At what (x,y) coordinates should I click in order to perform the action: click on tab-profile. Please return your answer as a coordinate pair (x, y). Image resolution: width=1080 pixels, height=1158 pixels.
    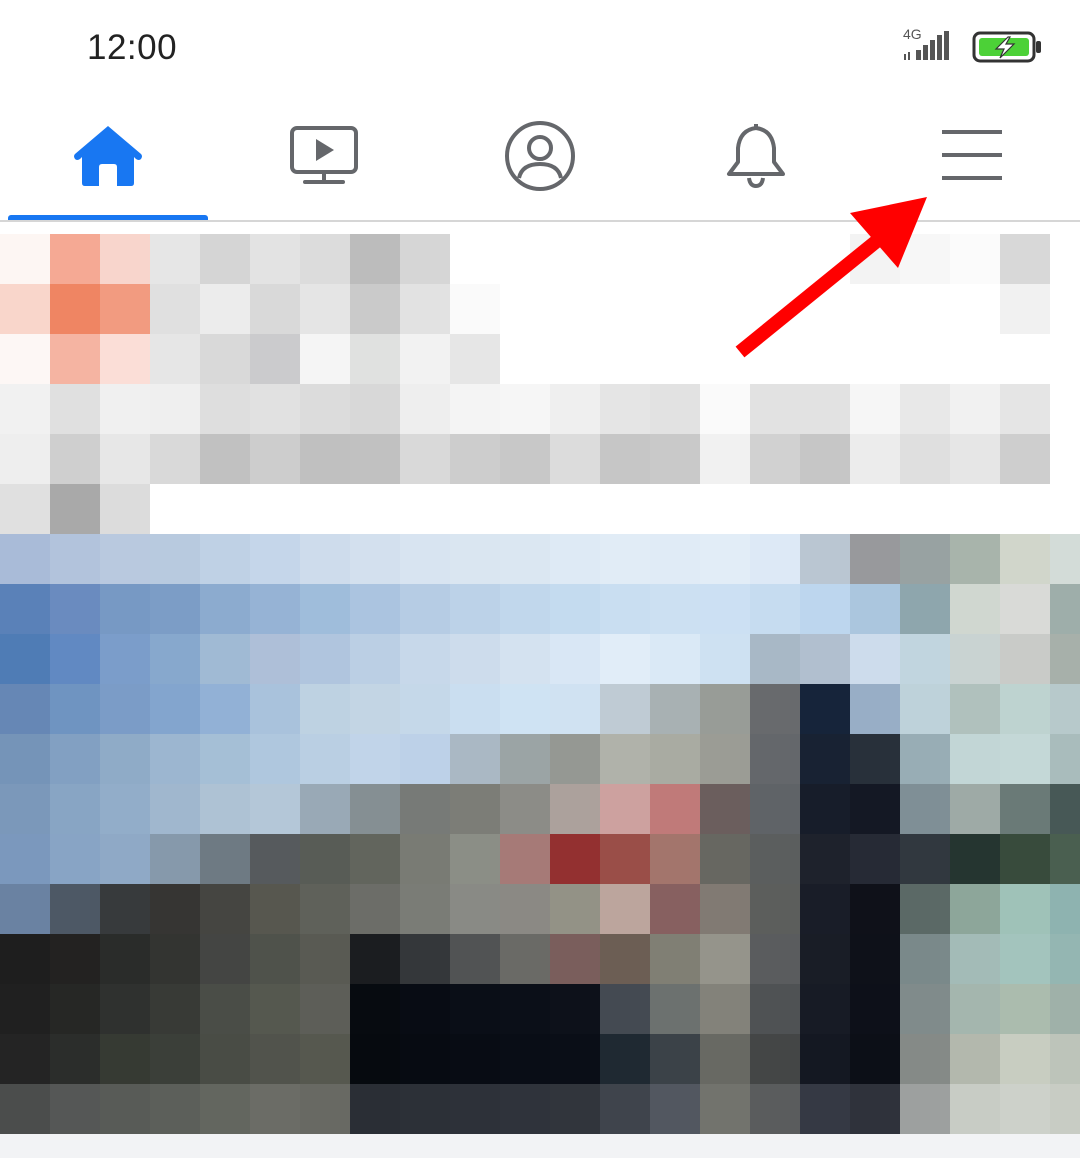
    Looking at the image, I should click on (540, 156).